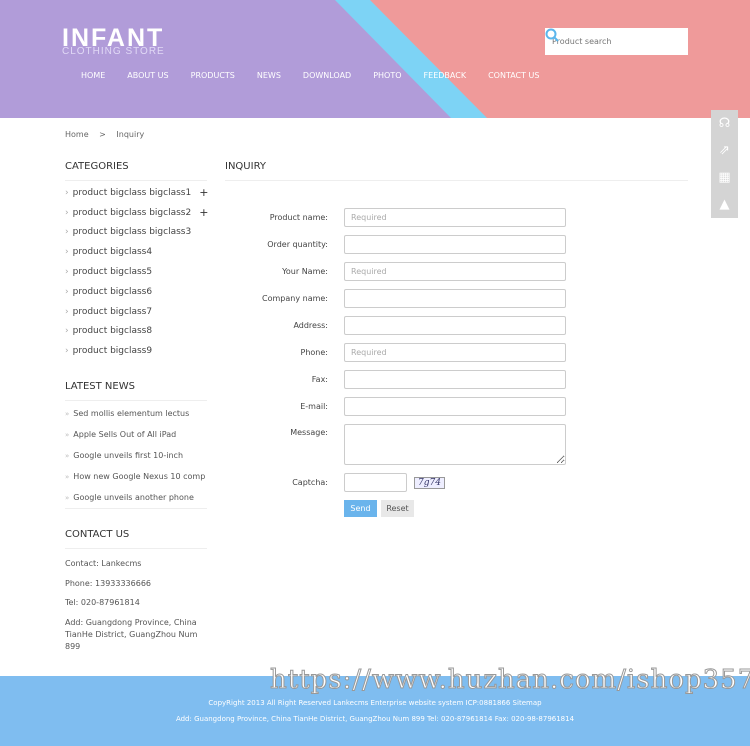  I want to click on form-row: Product name: Required, so click(397, 217).